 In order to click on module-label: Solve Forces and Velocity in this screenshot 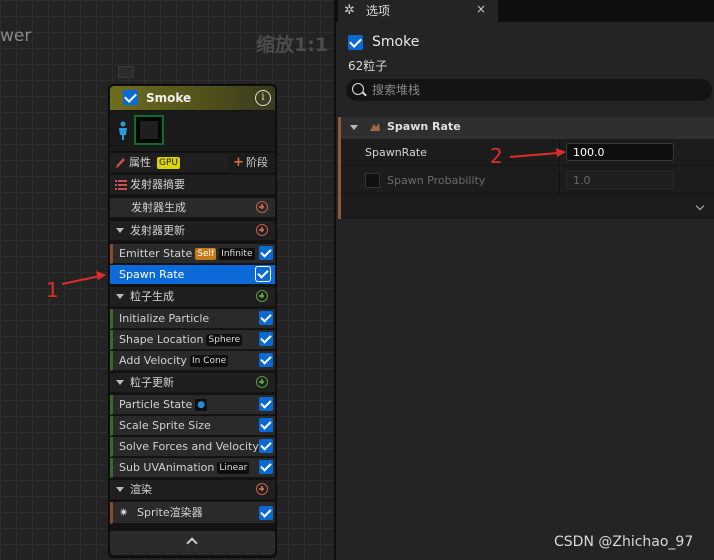, I will do `click(189, 446)`.